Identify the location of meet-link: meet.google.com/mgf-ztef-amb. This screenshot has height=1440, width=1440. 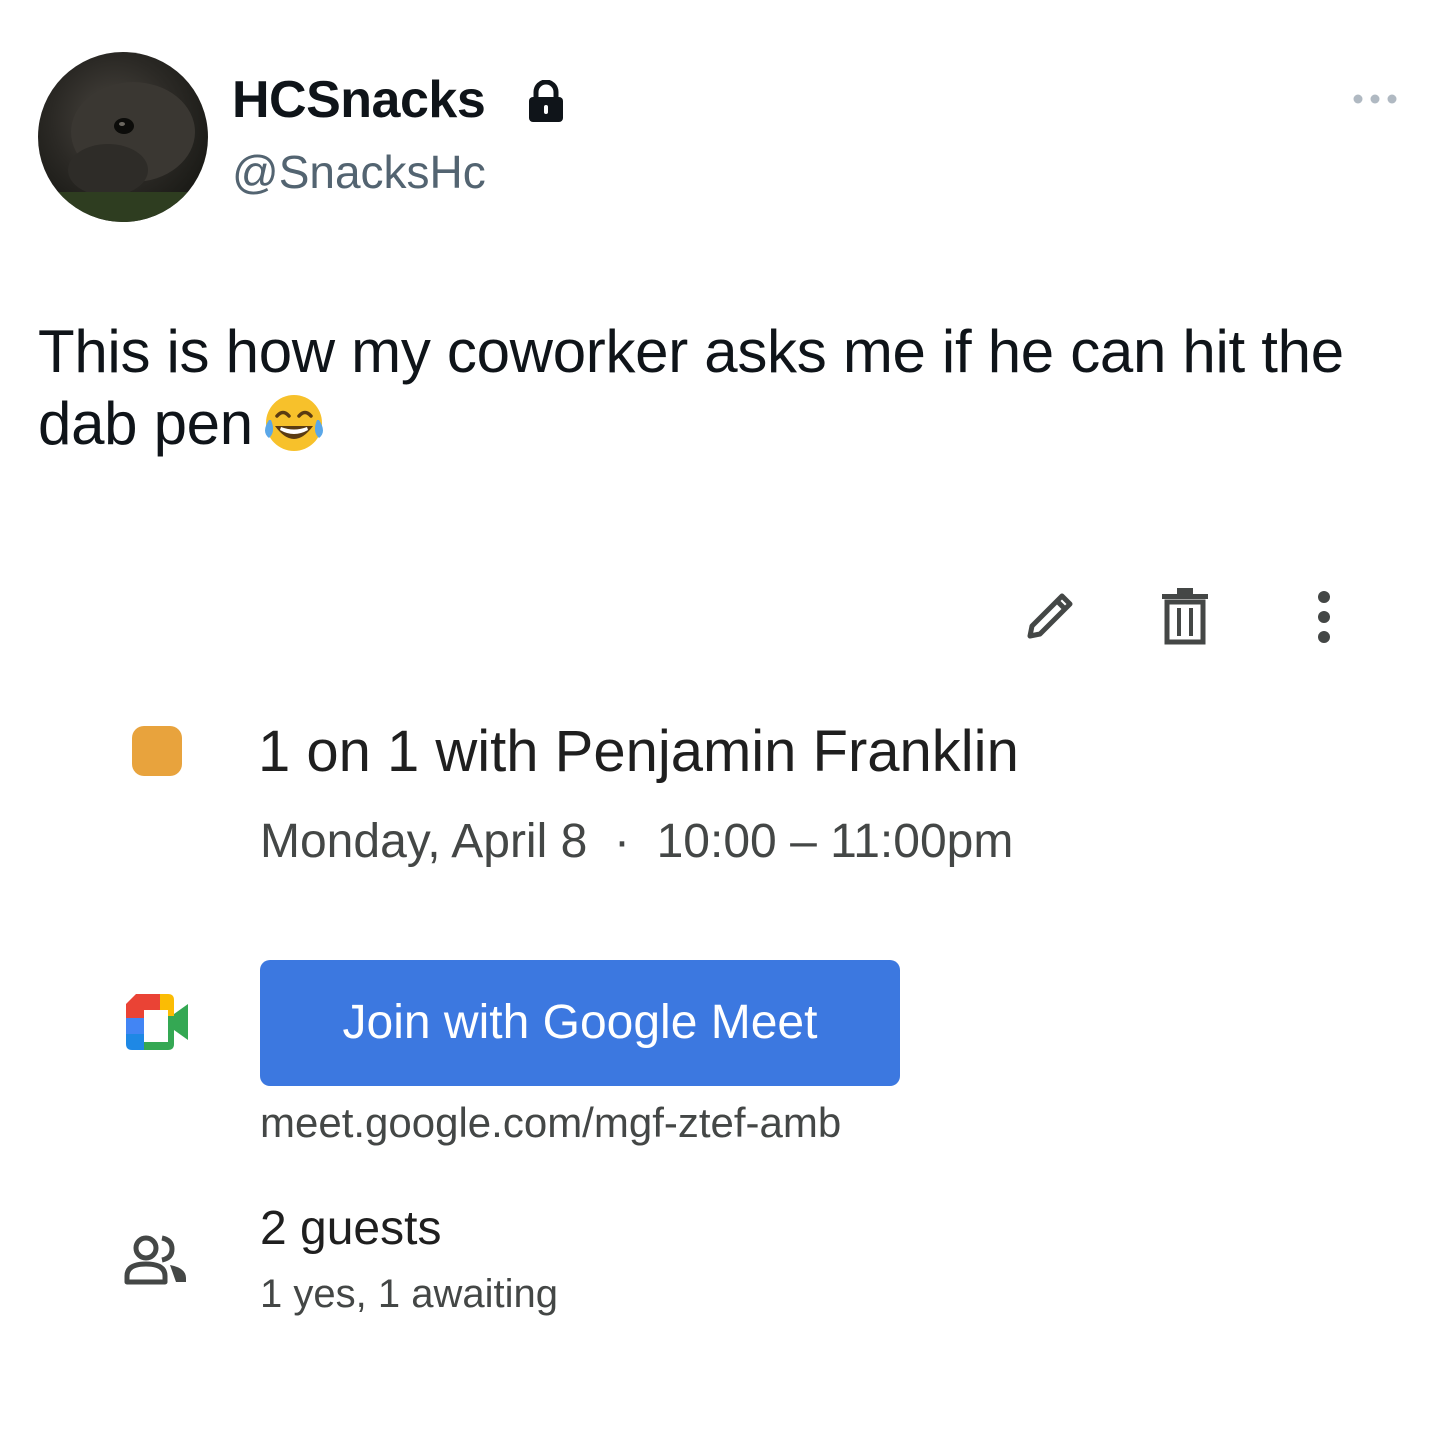
(550, 1123).